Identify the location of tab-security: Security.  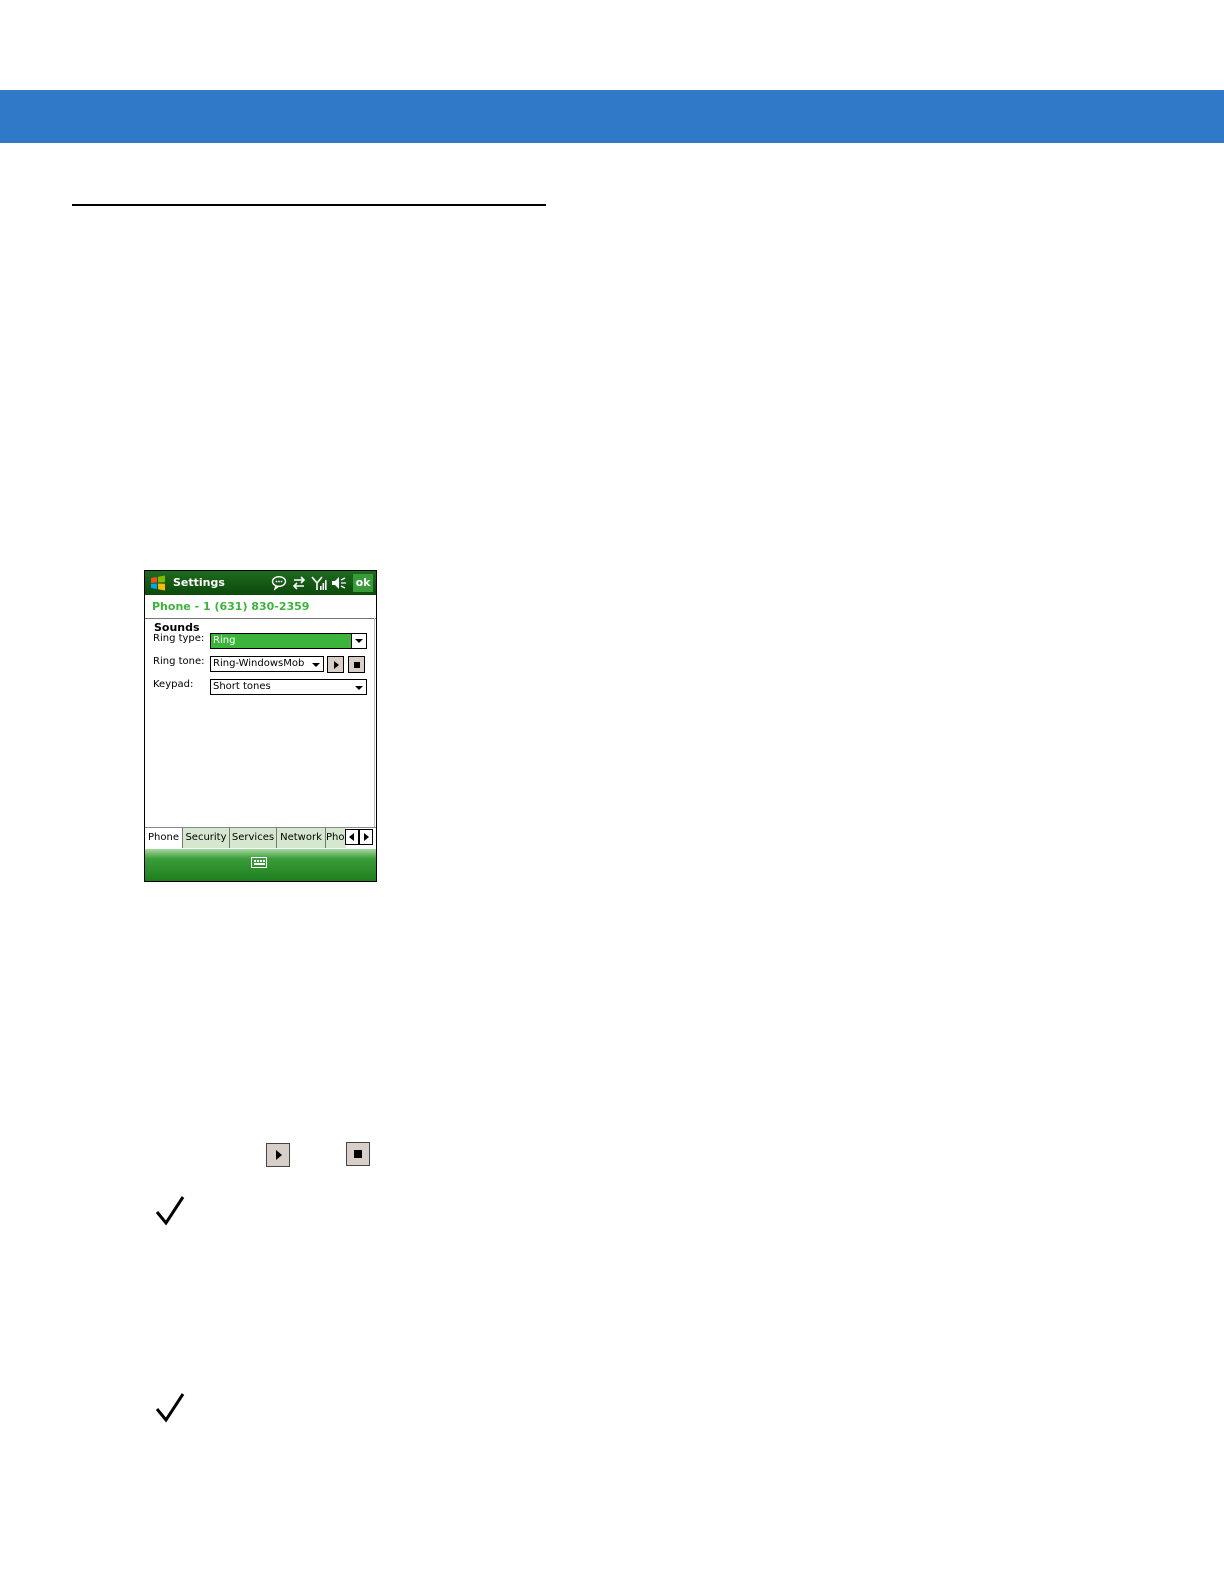
(206, 838).